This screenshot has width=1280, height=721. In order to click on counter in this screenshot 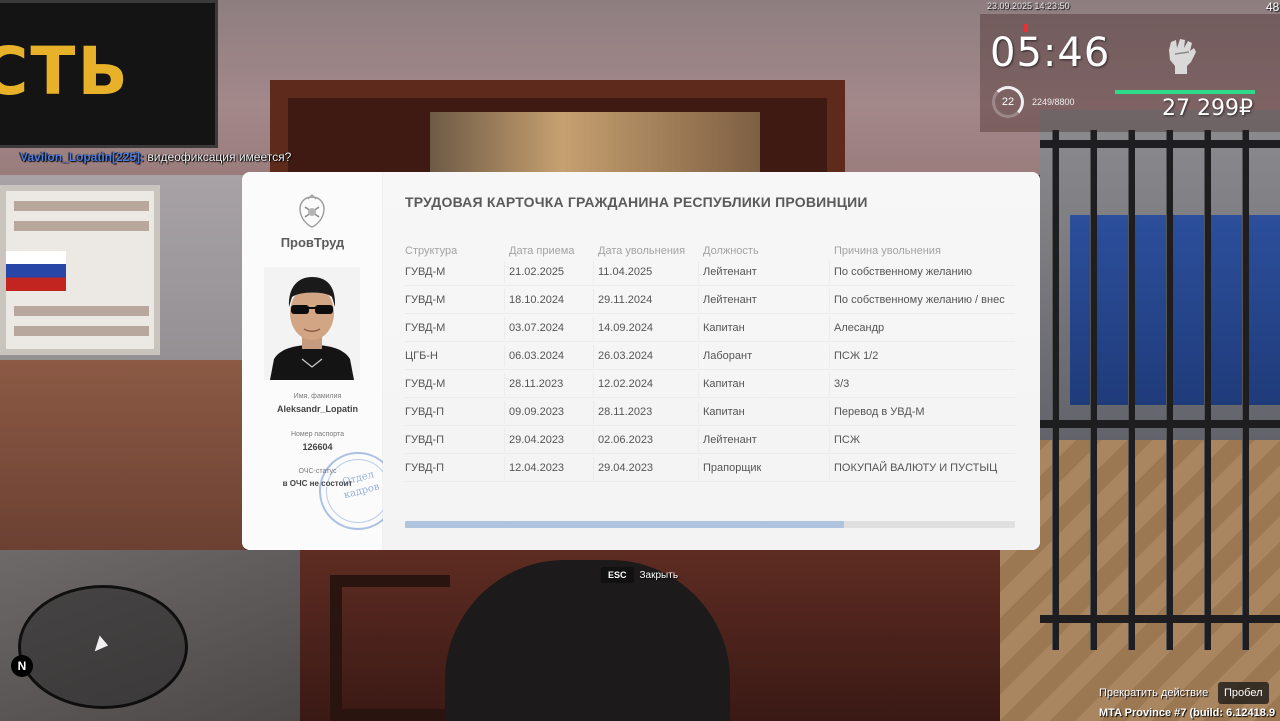, I will do `click(122, 460)`.